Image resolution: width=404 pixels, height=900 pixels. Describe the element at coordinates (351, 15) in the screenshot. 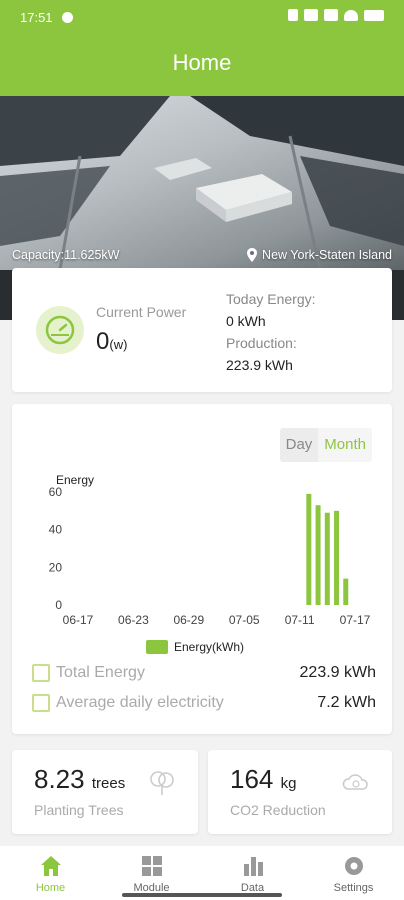

I see `wifi-icon` at that location.